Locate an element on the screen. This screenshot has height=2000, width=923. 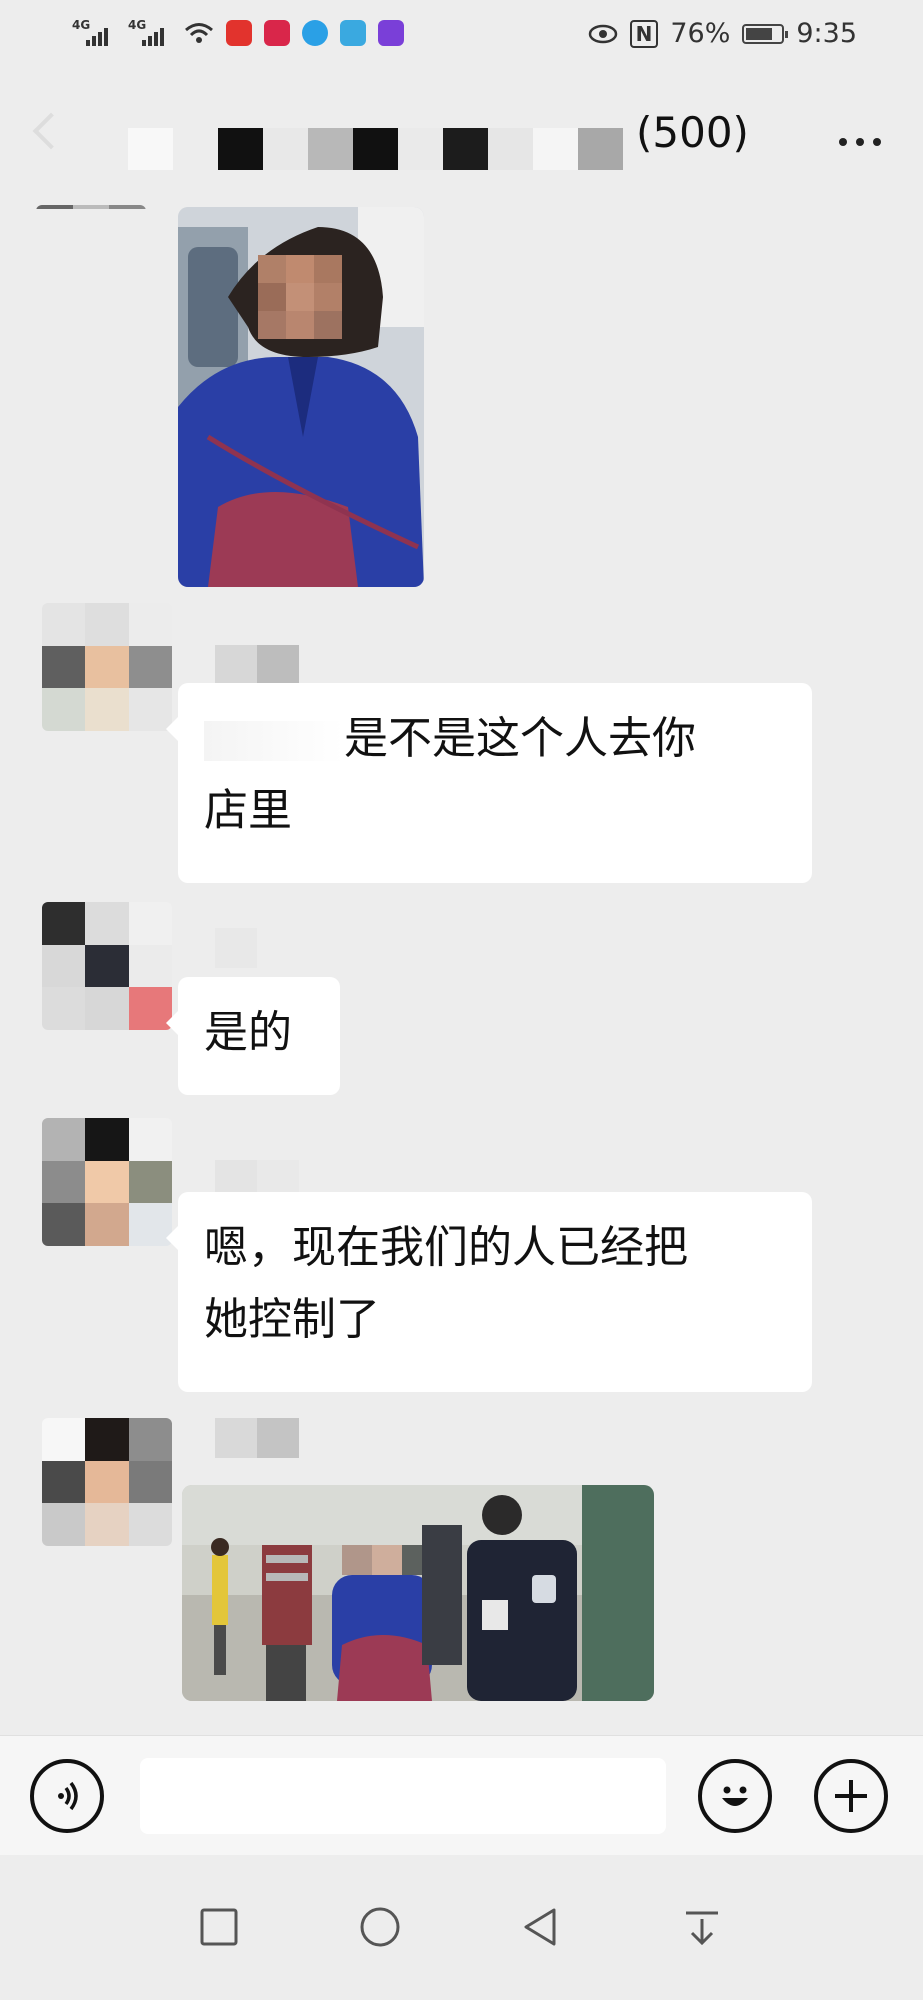
message-input is located at coordinates (403, 1796).